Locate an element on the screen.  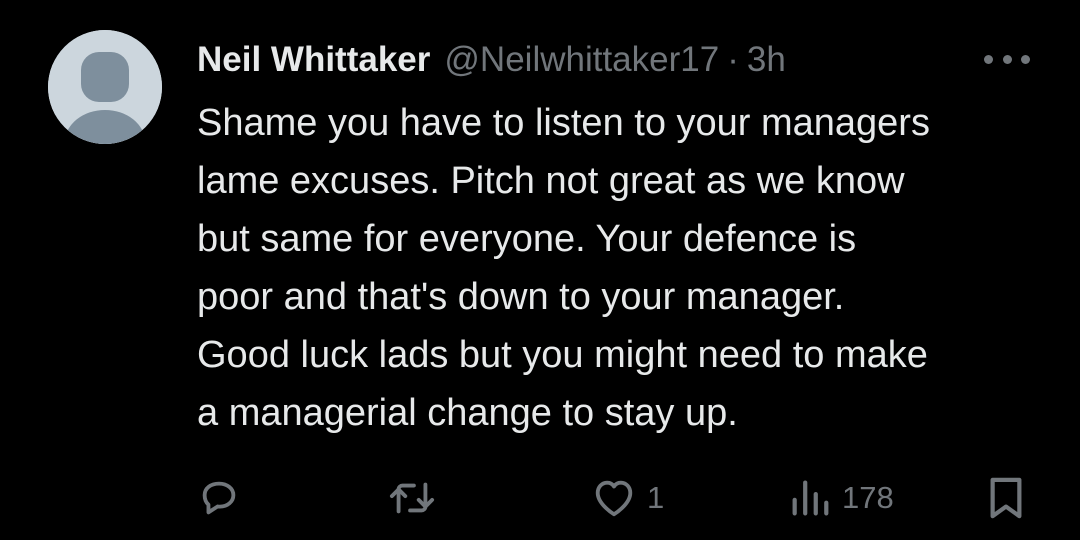
timestamp: 3h is located at coordinates (766, 60).